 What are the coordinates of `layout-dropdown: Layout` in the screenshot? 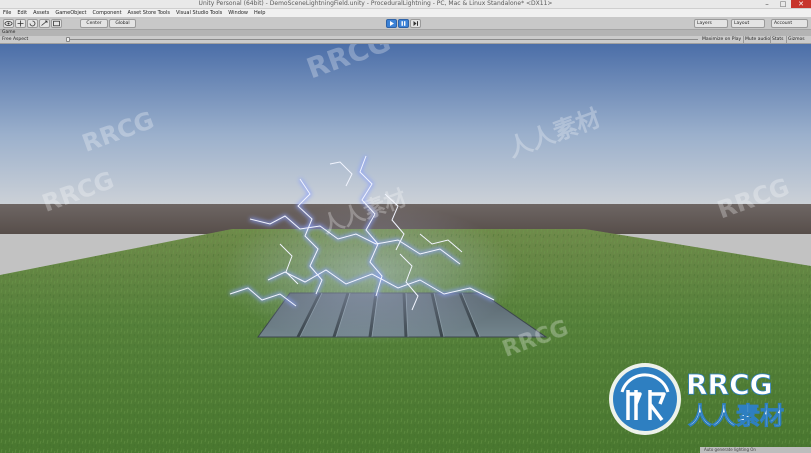 It's located at (748, 23).